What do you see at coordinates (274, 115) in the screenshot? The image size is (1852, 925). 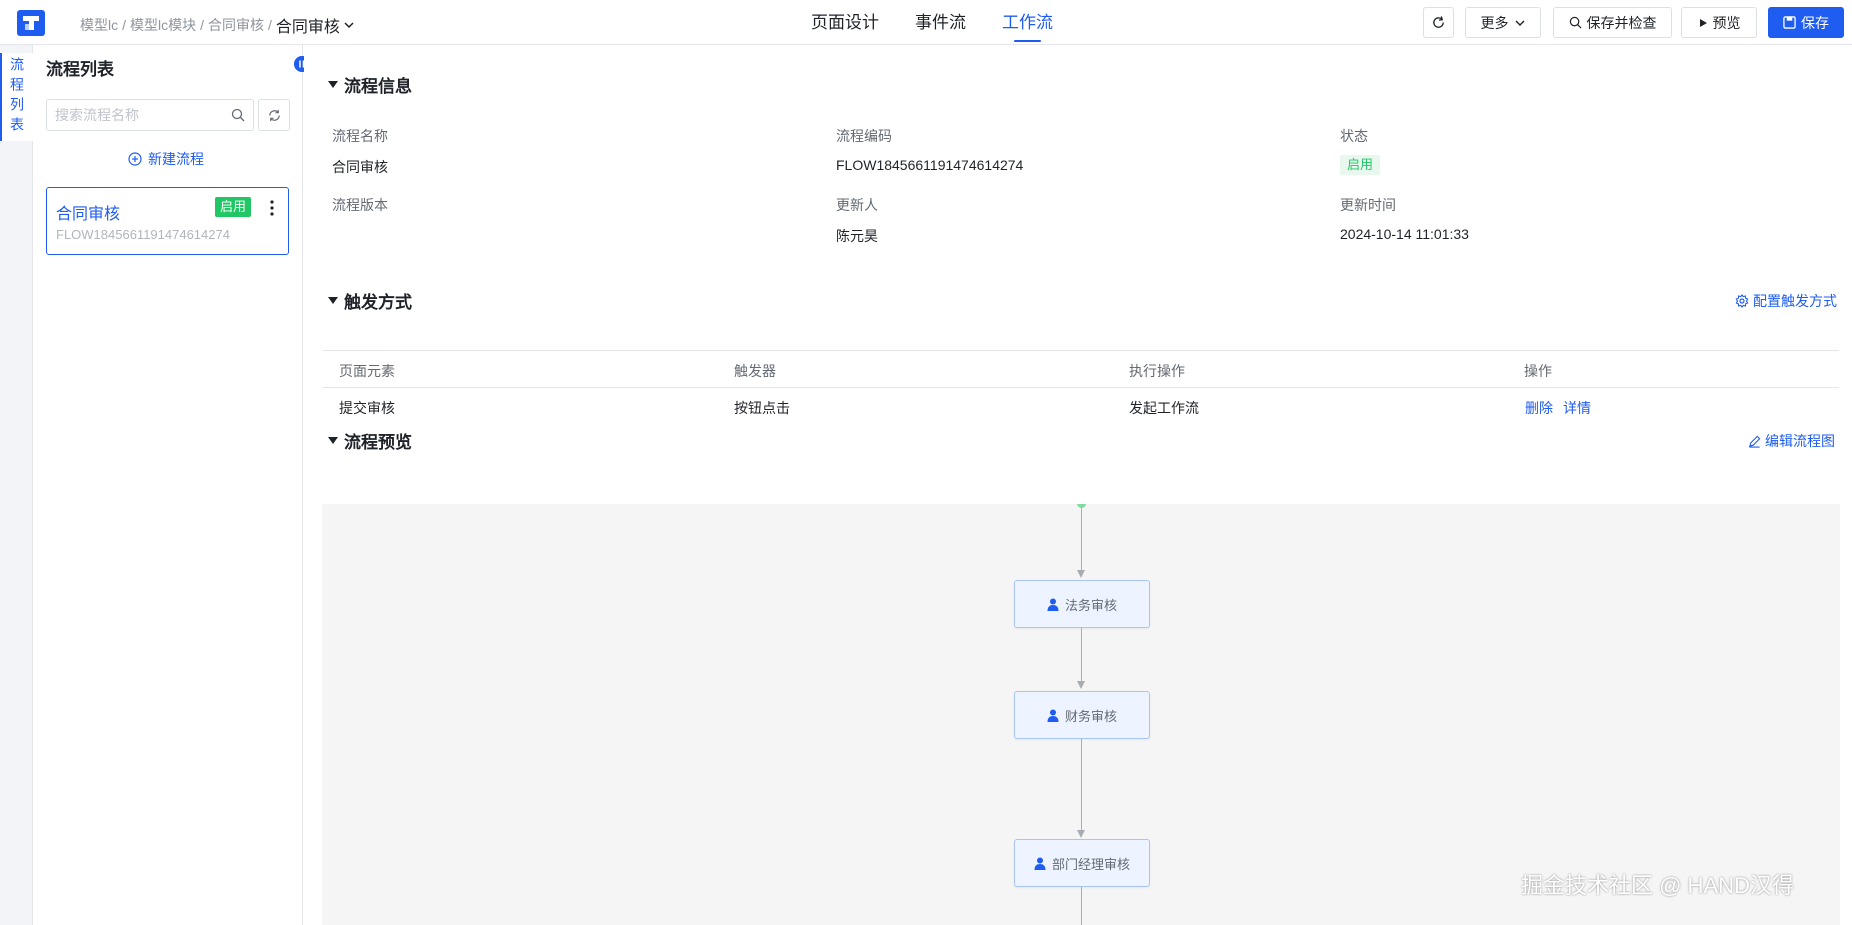 I see `refresh-list-button` at bounding box center [274, 115].